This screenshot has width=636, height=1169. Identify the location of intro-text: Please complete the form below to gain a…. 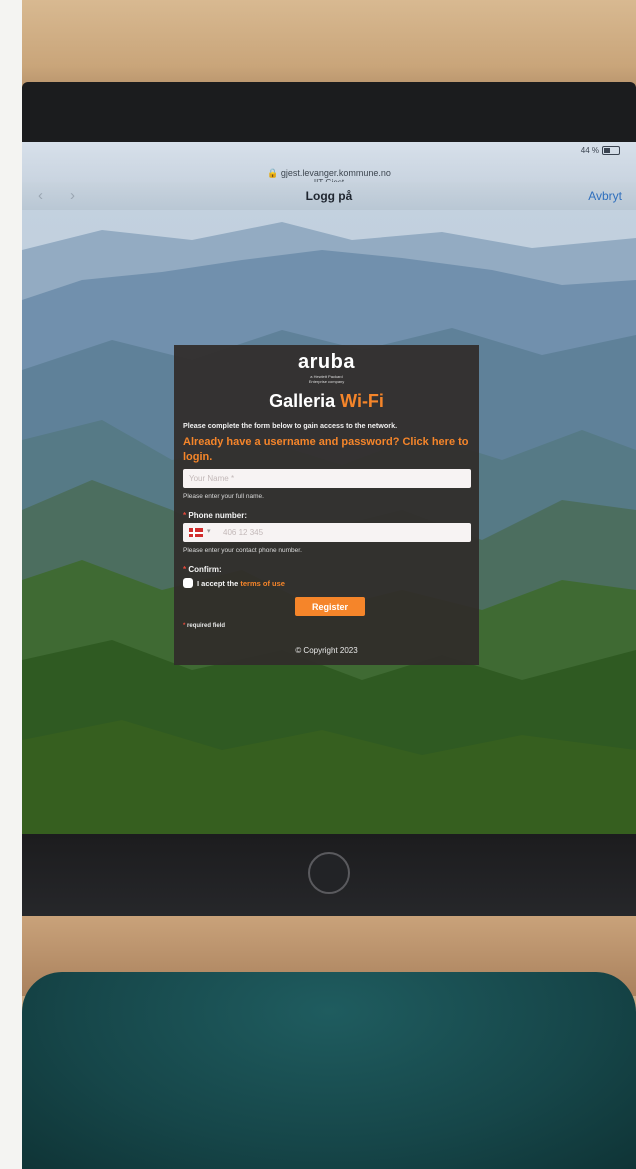
(290, 425).